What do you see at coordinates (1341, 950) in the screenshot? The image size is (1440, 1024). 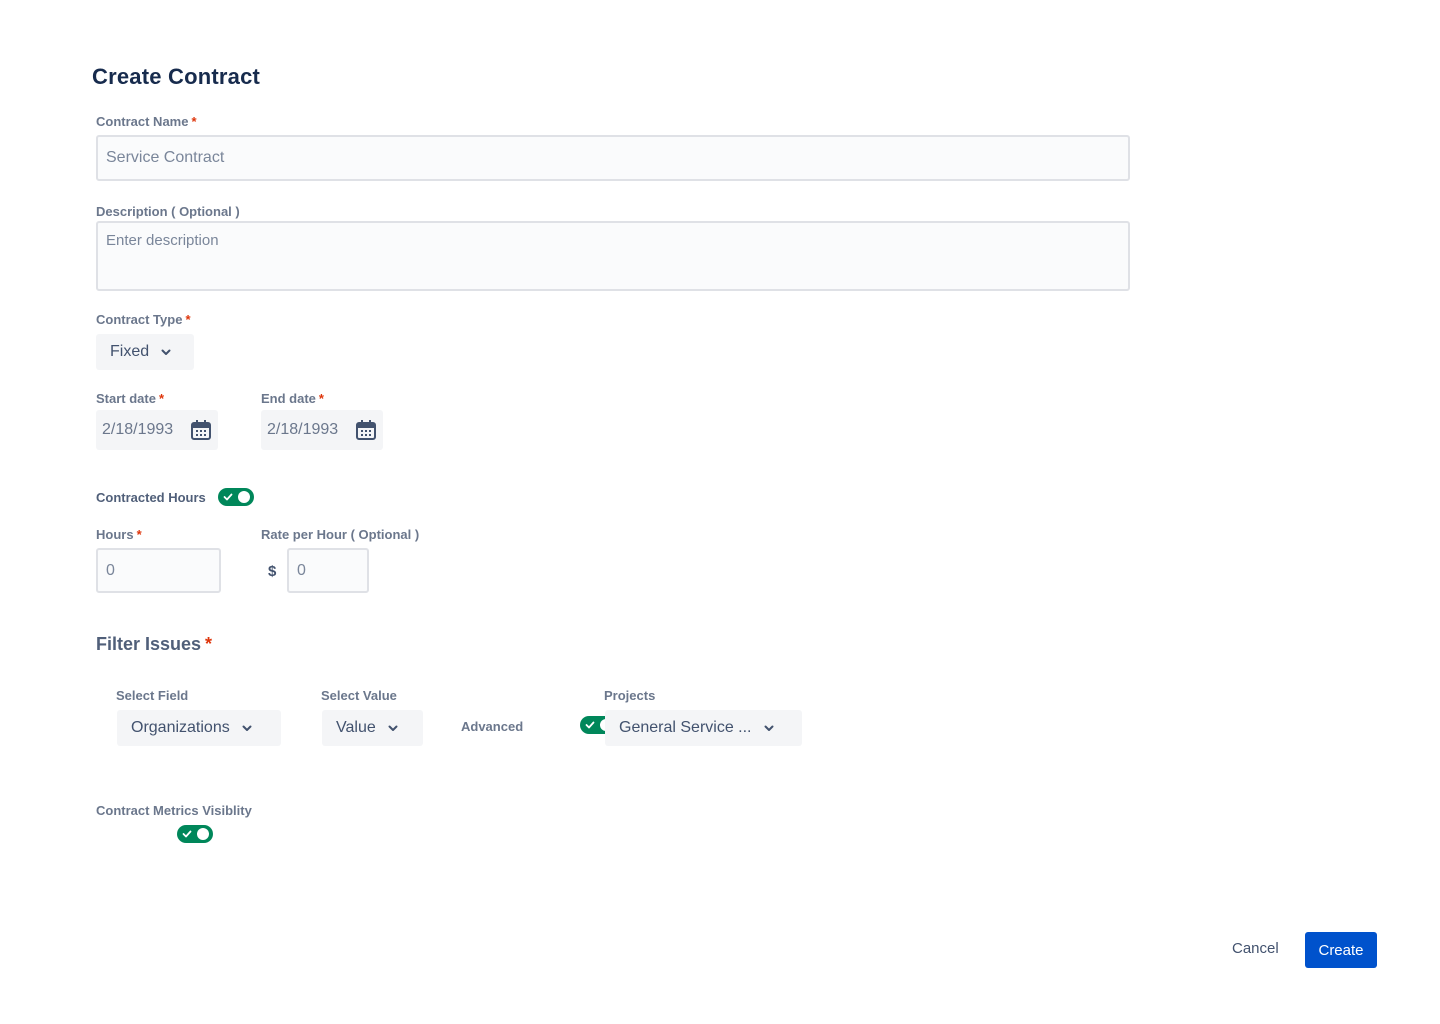 I see `create-button: Create` at bounding box center [1341, 950].